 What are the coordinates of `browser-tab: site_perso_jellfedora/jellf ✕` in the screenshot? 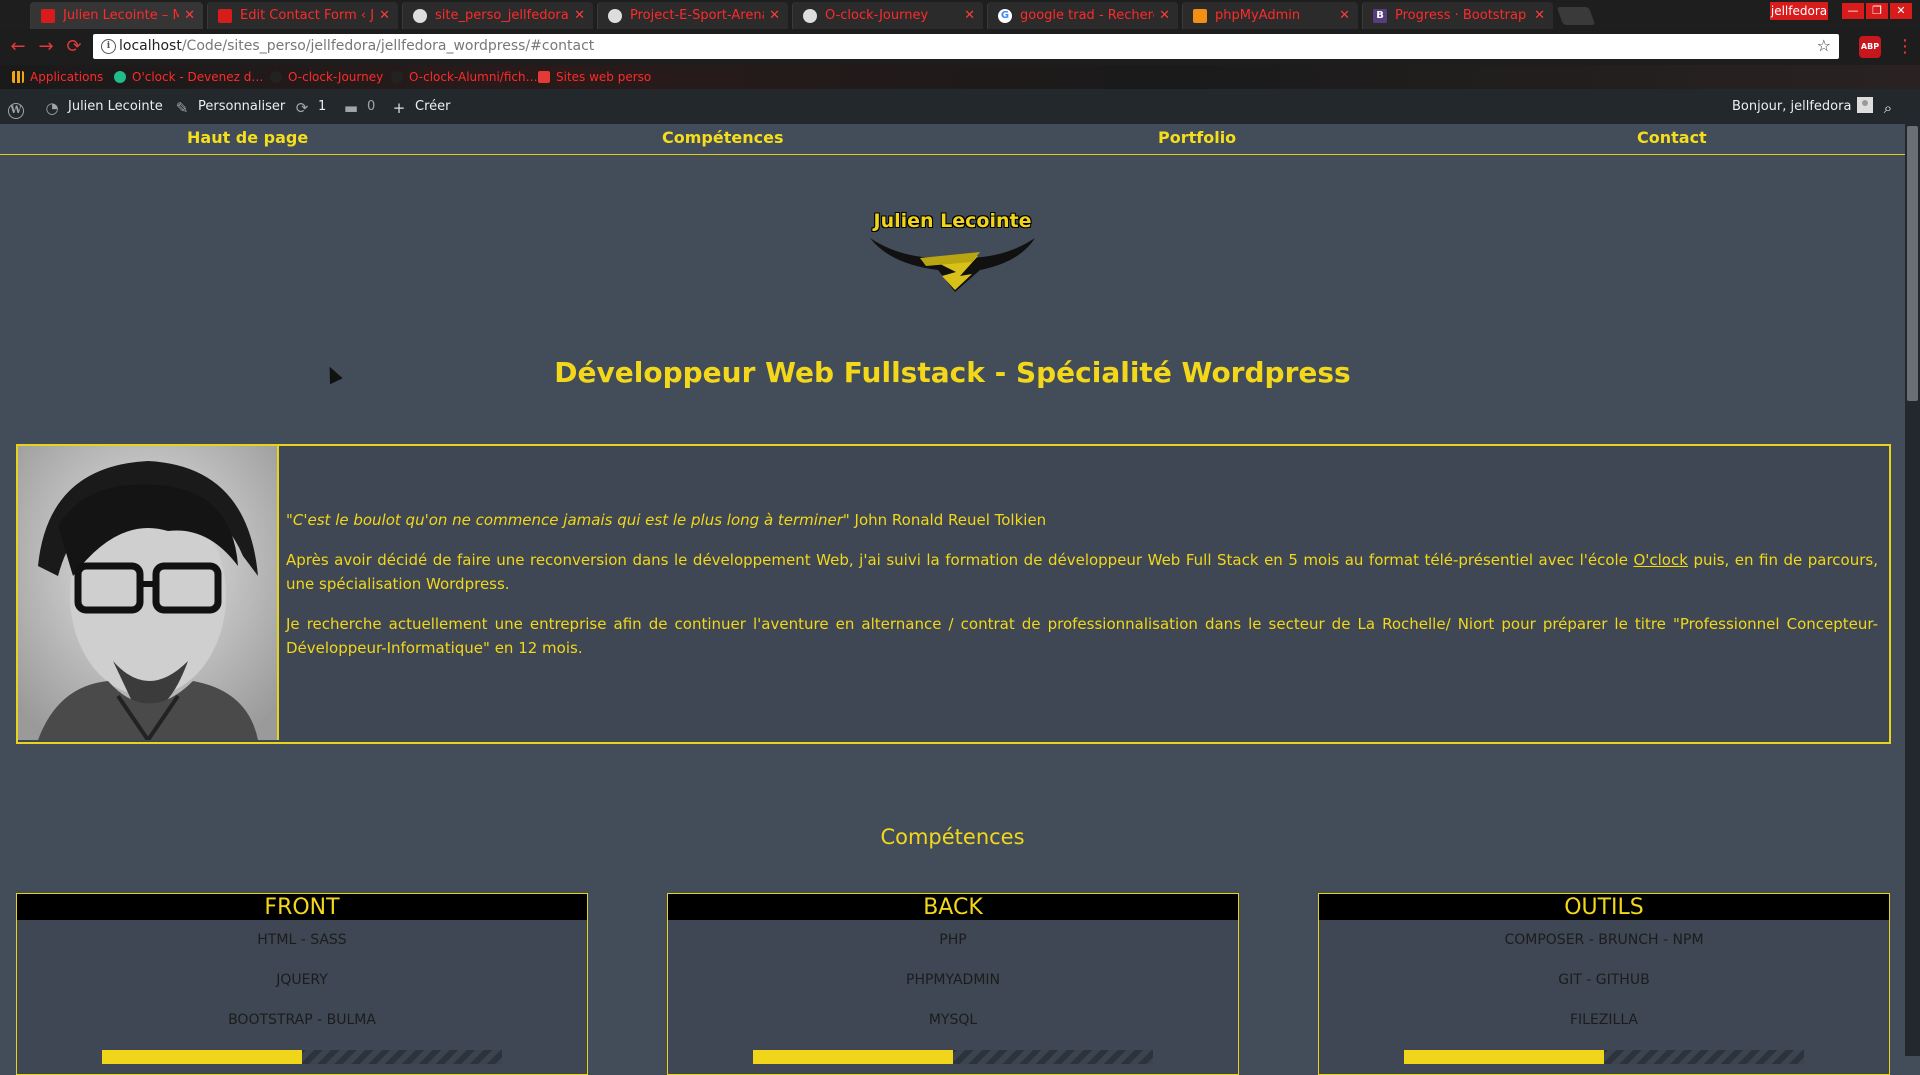 It's located at (497, 15).